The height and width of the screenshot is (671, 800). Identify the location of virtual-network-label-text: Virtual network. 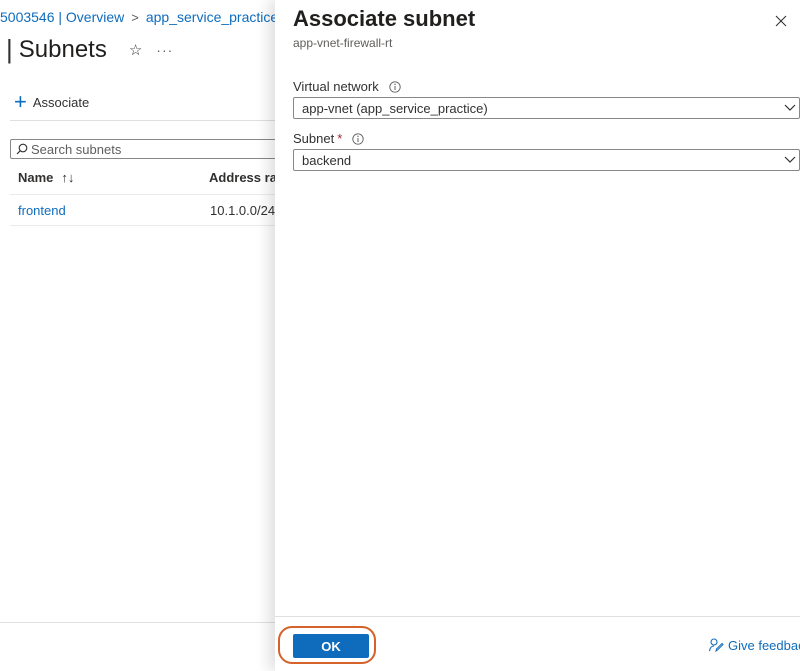
(336, 86).